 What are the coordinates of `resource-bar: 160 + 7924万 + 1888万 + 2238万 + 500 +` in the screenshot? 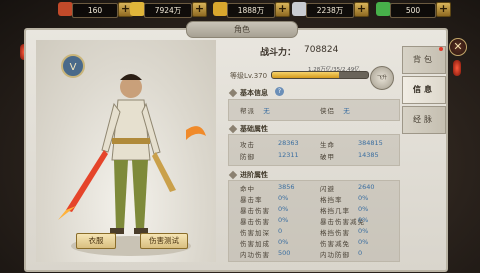 It's located at (240, 9).